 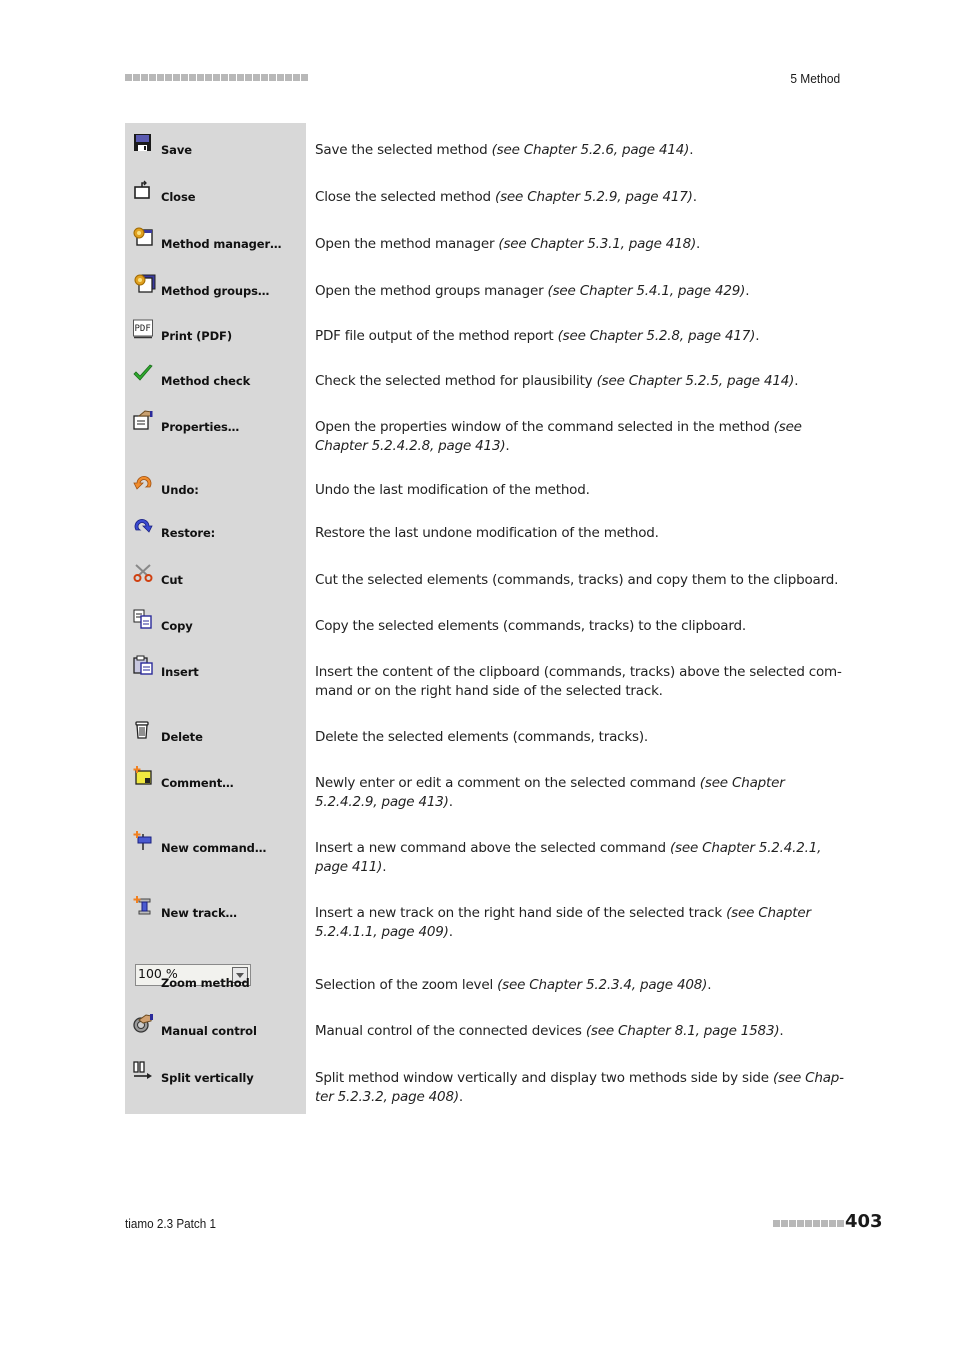 I want to click on label: Split vertically, so click(x=207, y=1078).